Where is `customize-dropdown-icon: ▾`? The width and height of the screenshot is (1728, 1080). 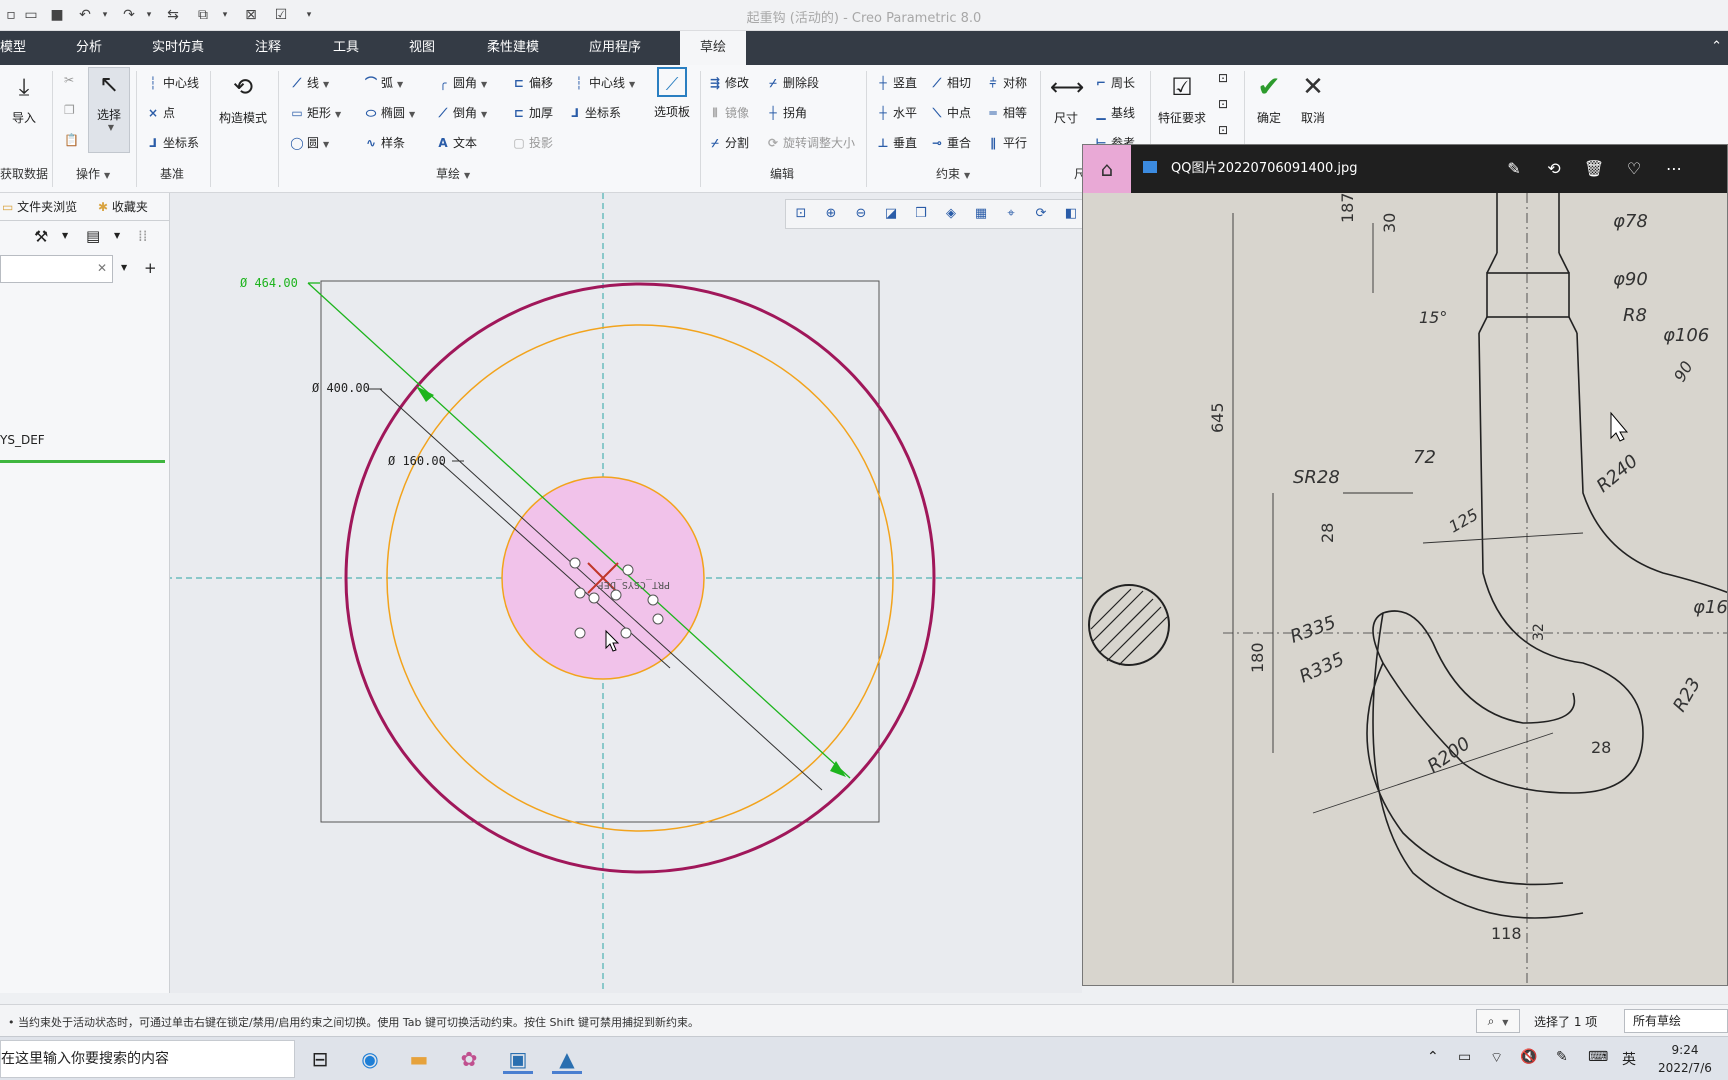 customize-dropdown-icon: ▾ is located at coordinates (309, 15).